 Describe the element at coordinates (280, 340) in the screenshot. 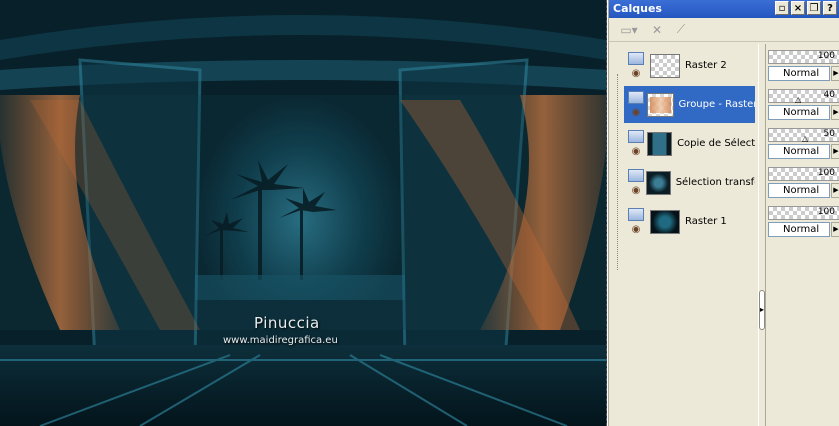

I see `watermark-url: www.maidiregrafica.eu` at that location.